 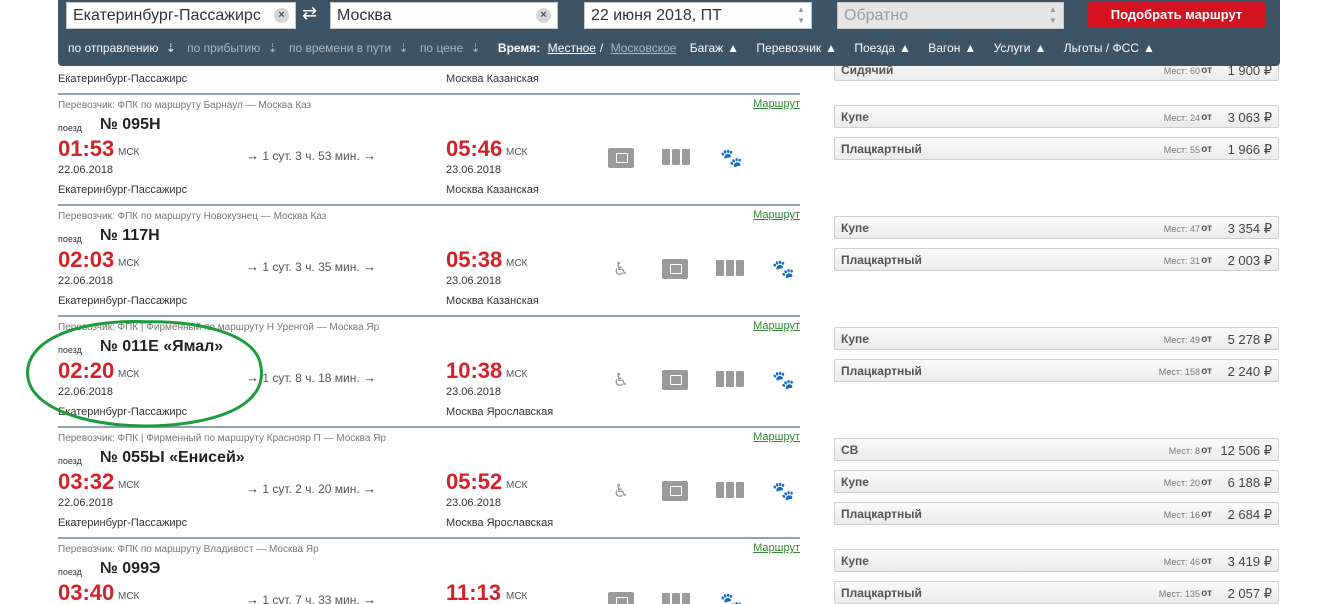 I want to click on return-placeholder: Обратно, so click(x=876, y=15).